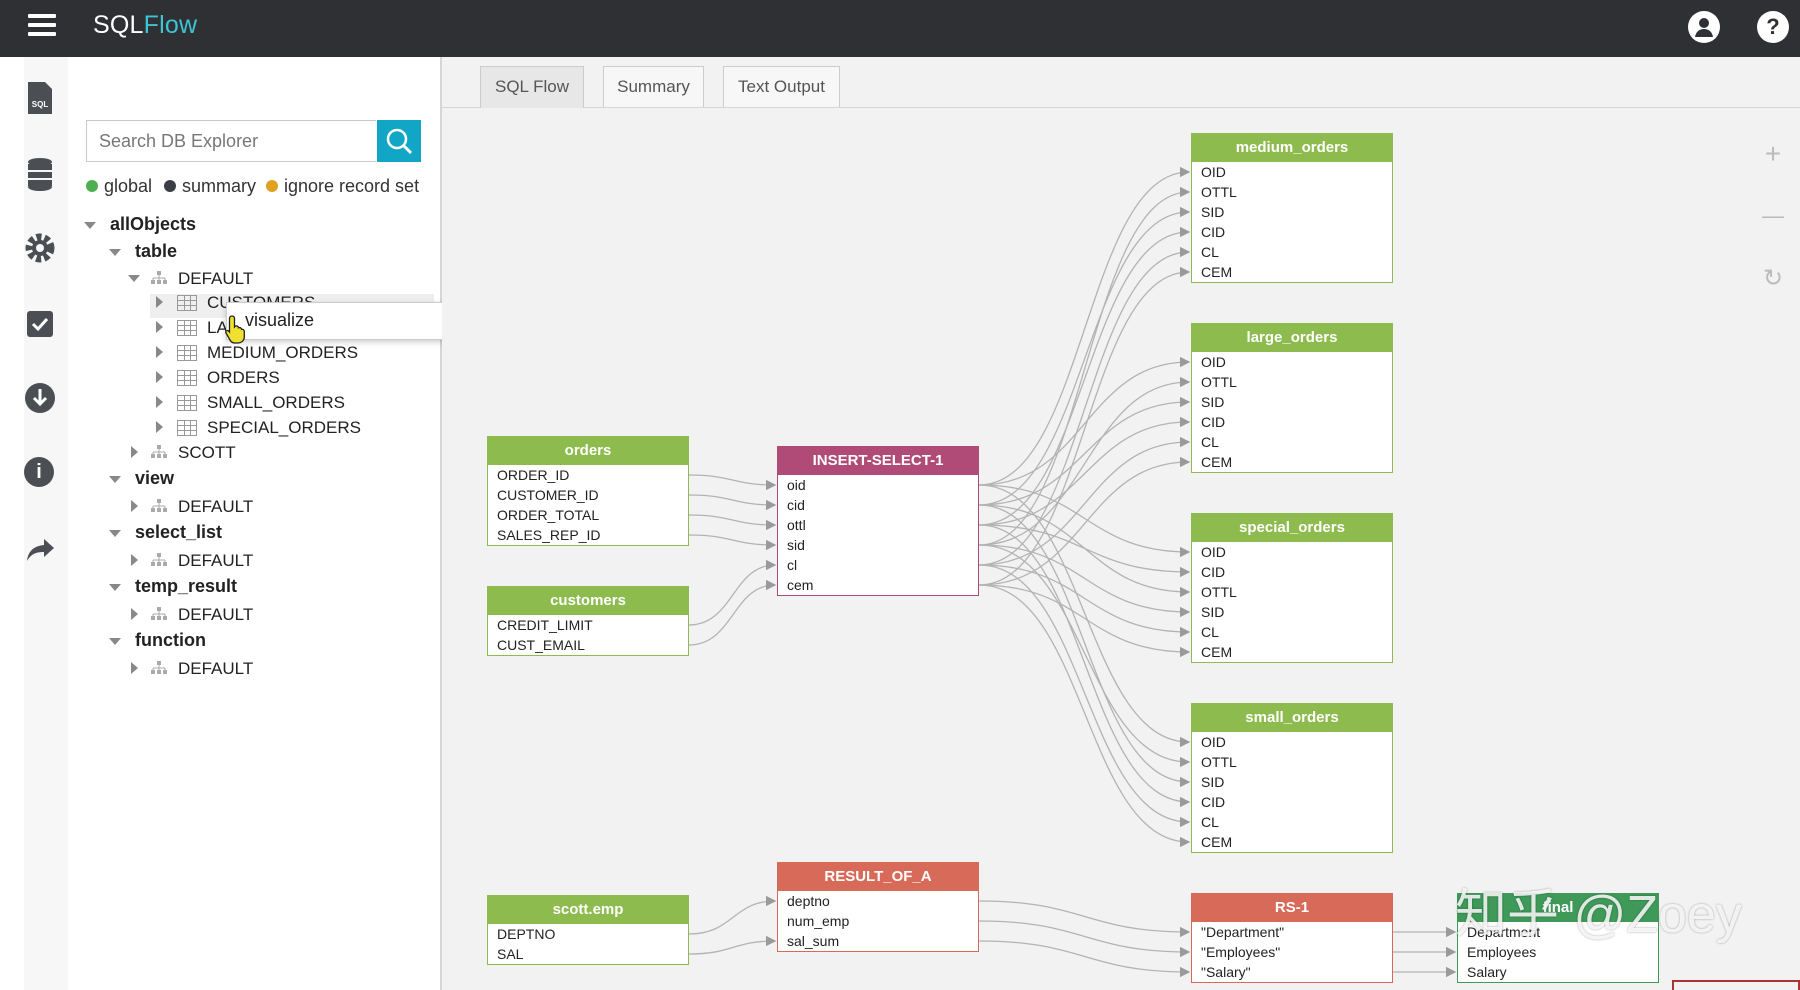 This screenshot has height=990, width=1800. Describe the element at coordinates (878, 921) in the screenshot. I see `node-field: num_emp` at that location.